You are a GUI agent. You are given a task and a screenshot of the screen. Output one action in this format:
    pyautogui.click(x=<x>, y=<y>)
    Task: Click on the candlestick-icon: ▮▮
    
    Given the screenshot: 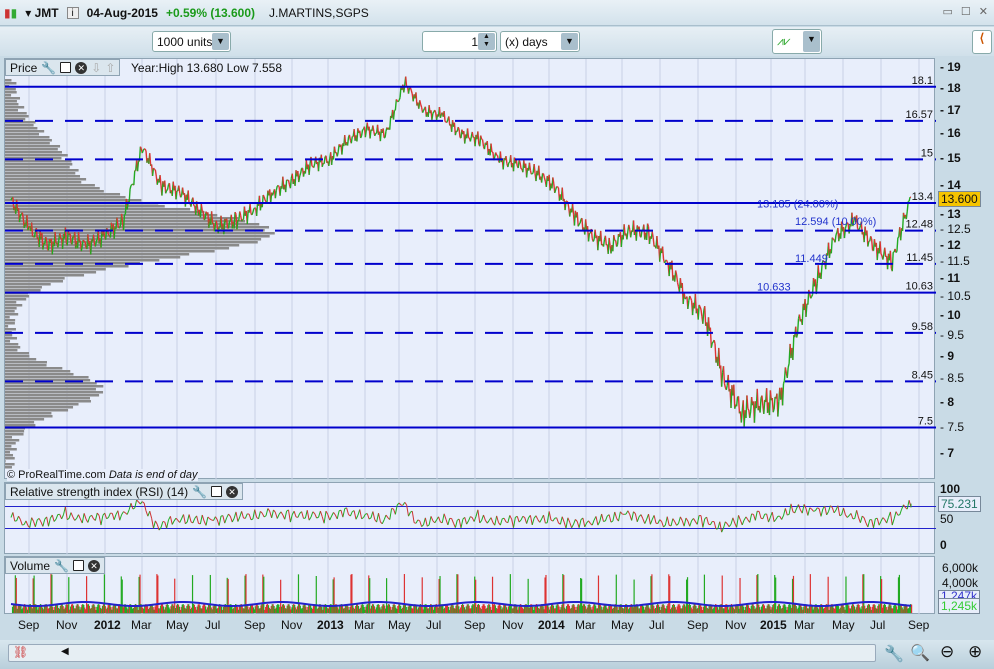 What is the action you would take?
    pyautogui.click(x=10, y=13)
    